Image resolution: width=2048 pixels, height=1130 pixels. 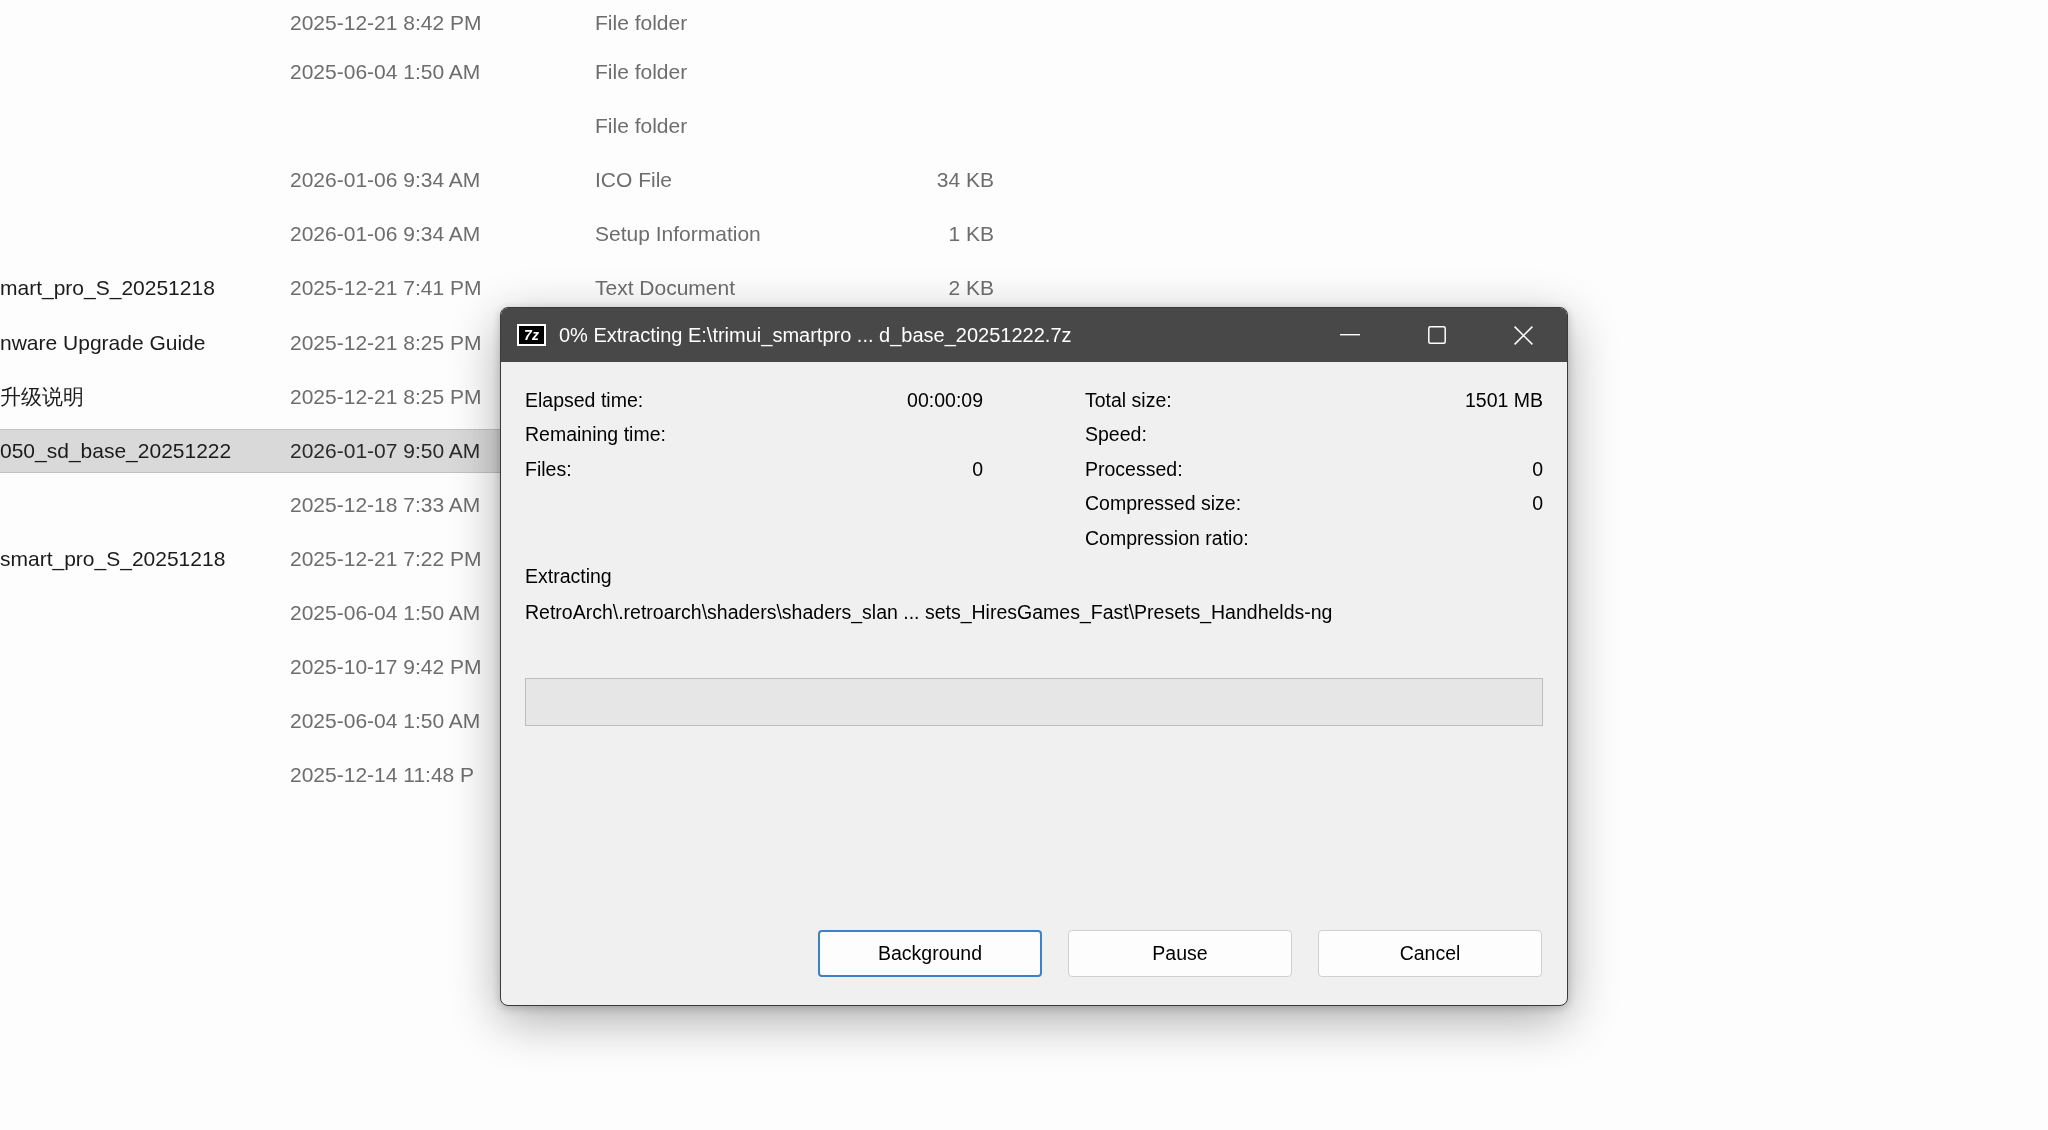 What do you see at coordinates (965, 180) in the screenshot?
I see `file-size: 34 KB` at bounding box center [965, 180].